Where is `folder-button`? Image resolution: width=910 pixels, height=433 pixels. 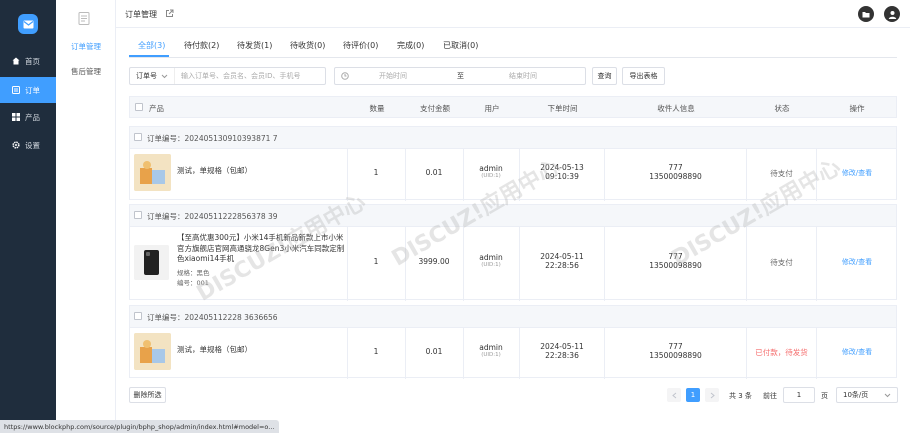
folder-button is located at coordinates (866, 14).